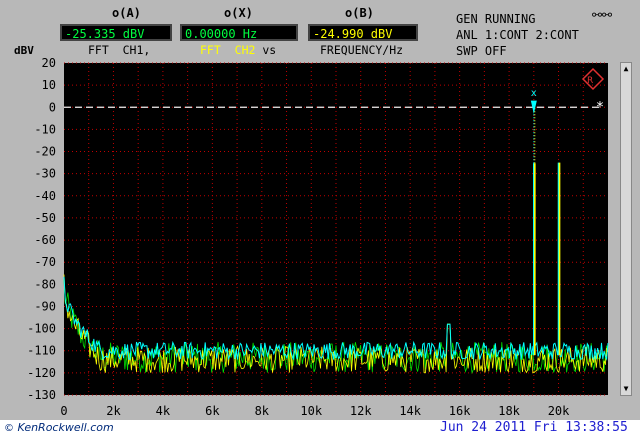 Image resolution: width=640 pixels, height=436 pixels. I want to click on scroll-down-icon: ▼, so click(626, 389).